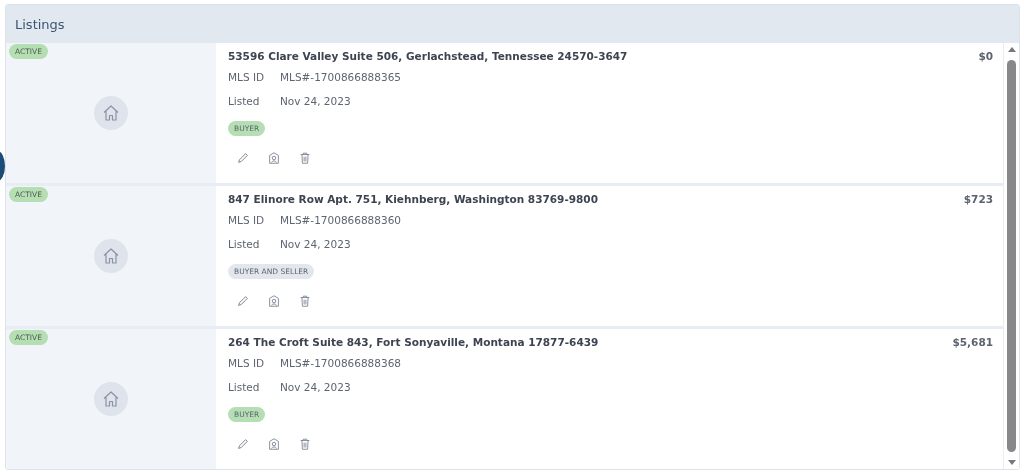  What do you see at coordinates (340, 77) in the screenshot?
I see `mls-id: MLS#-1700866888365` at bounding box center [340, 77].